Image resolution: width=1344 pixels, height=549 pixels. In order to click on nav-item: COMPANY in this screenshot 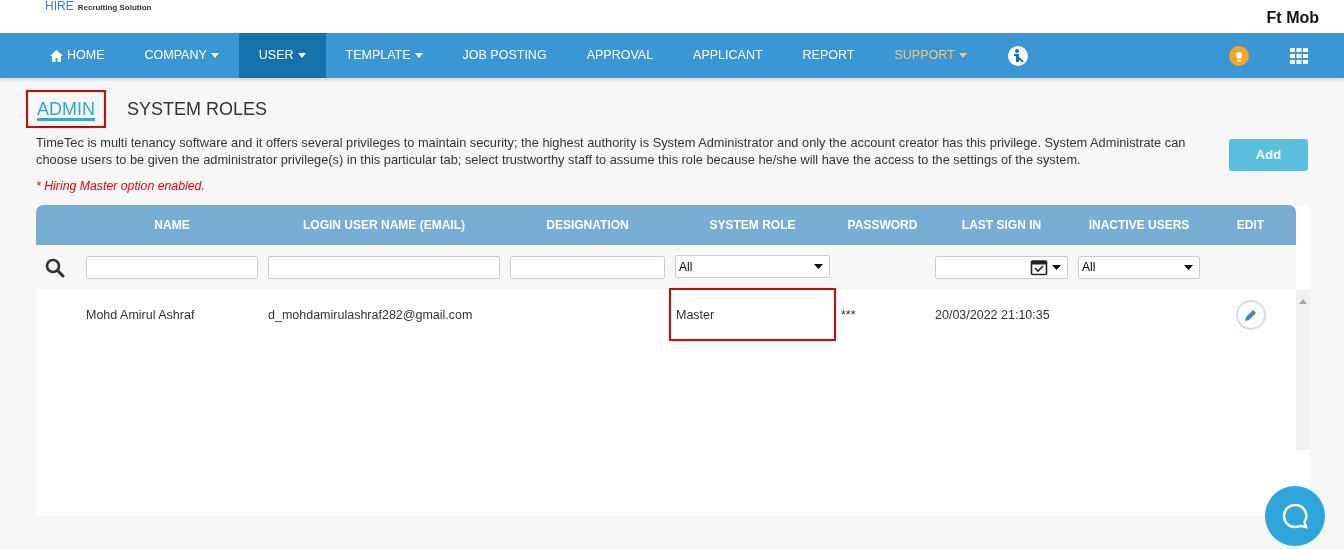, I will do `click(181, 55)`.